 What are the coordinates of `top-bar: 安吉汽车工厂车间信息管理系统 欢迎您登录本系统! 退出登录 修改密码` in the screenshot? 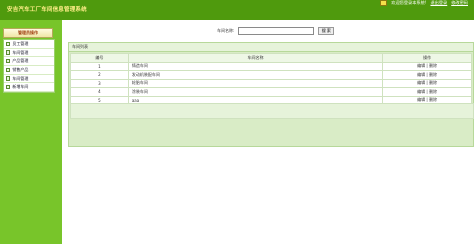 It's located at (237, 10).